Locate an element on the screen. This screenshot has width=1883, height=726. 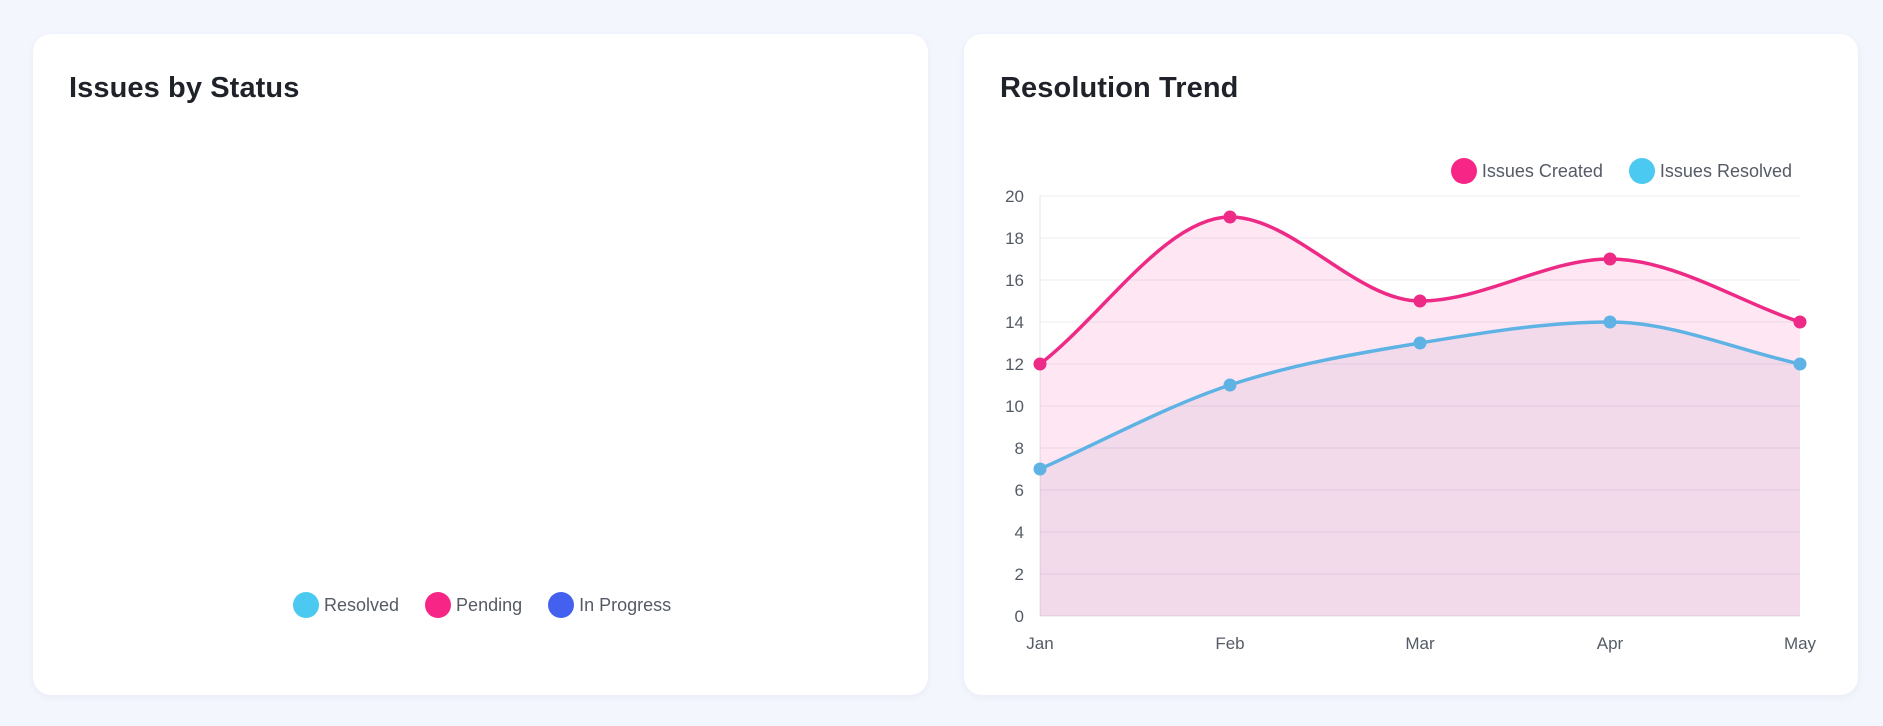
x-tick-label: Mar is located at coordinates (1420, 643).